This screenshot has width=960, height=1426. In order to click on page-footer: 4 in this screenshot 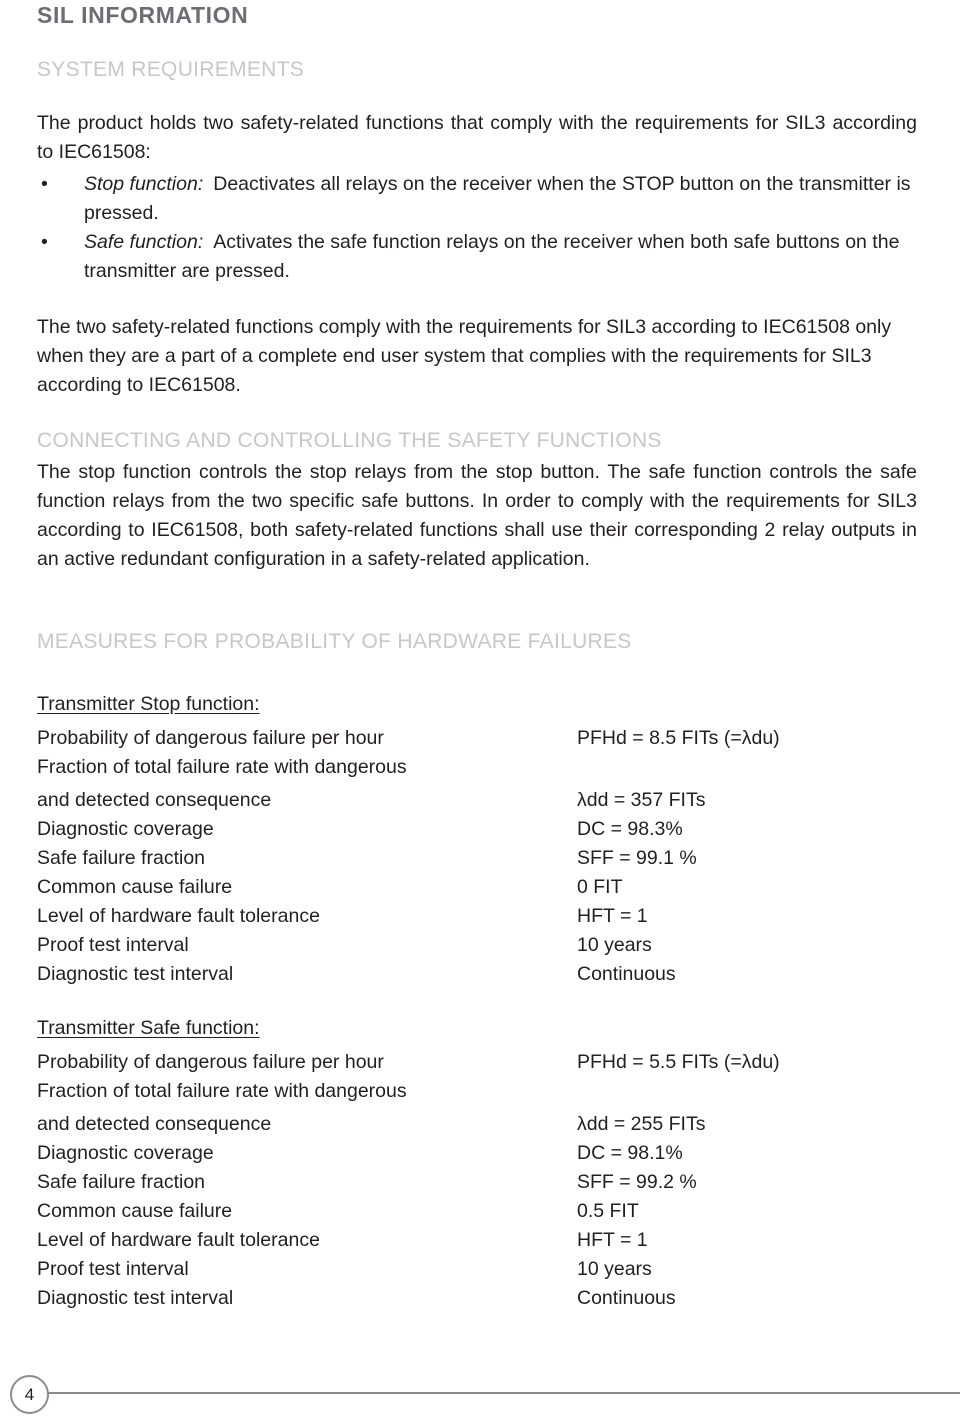, I will do `click(480, 1394)`.